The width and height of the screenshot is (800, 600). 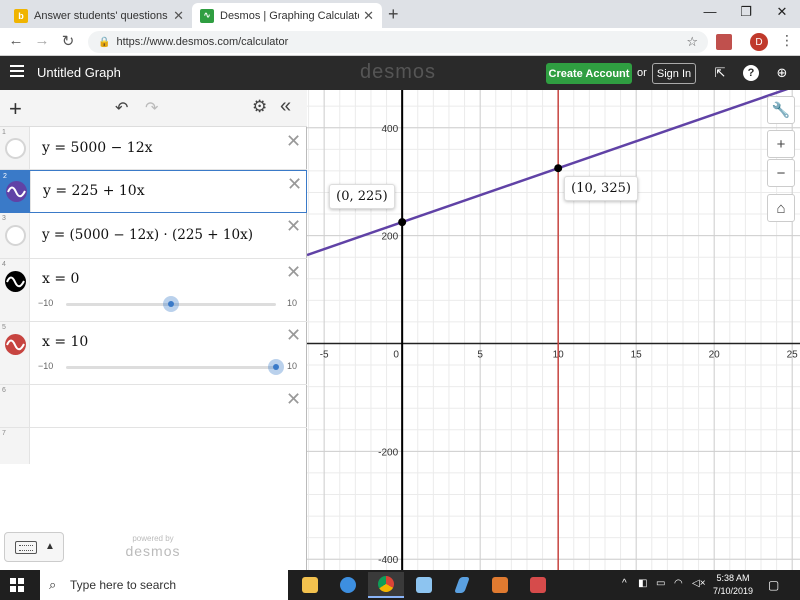 I want to click on minimize-icon: —, so click(x=710, y=11).